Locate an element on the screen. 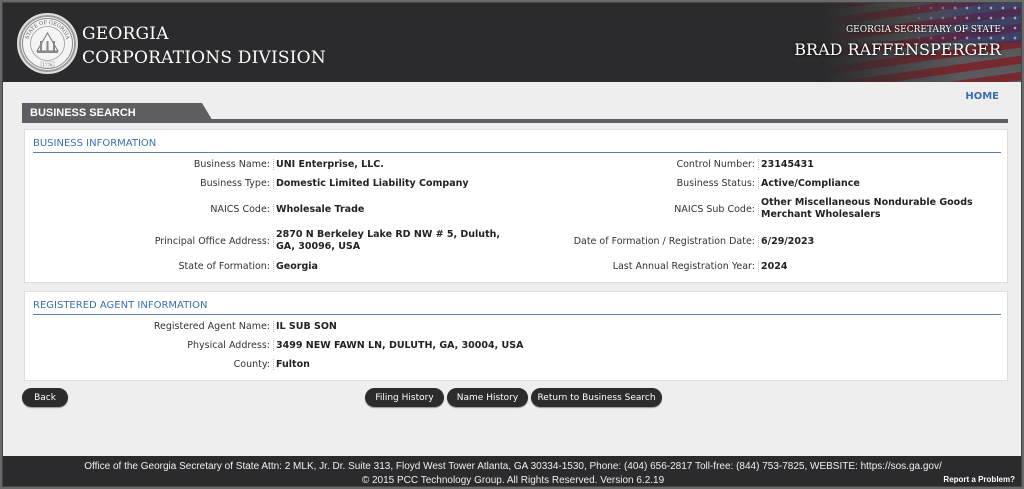 The height and width of the screenshot is (489, 1024). page-title-bar: BUSINESS SEARCH is located at coordinates (515, 113).